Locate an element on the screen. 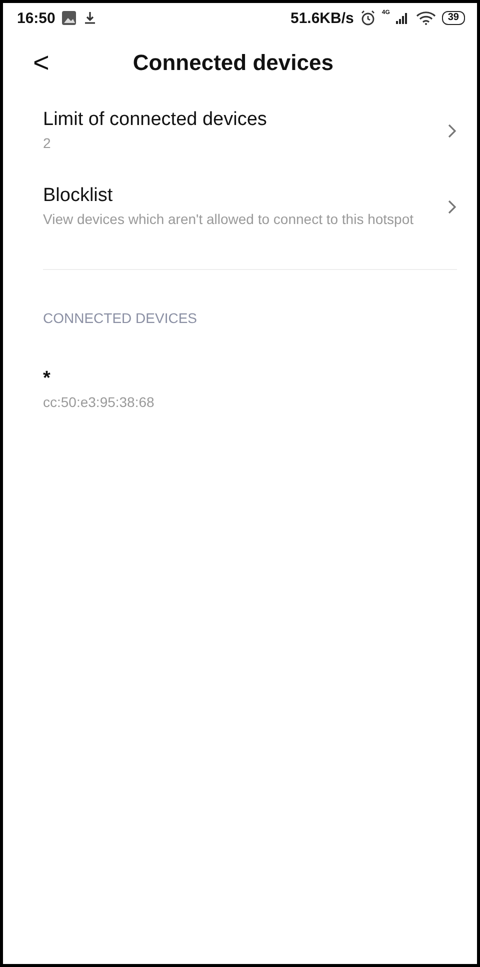 The width and height of the screenshot is (480, 967). gallery-icon is located at coordinates (69, 18).